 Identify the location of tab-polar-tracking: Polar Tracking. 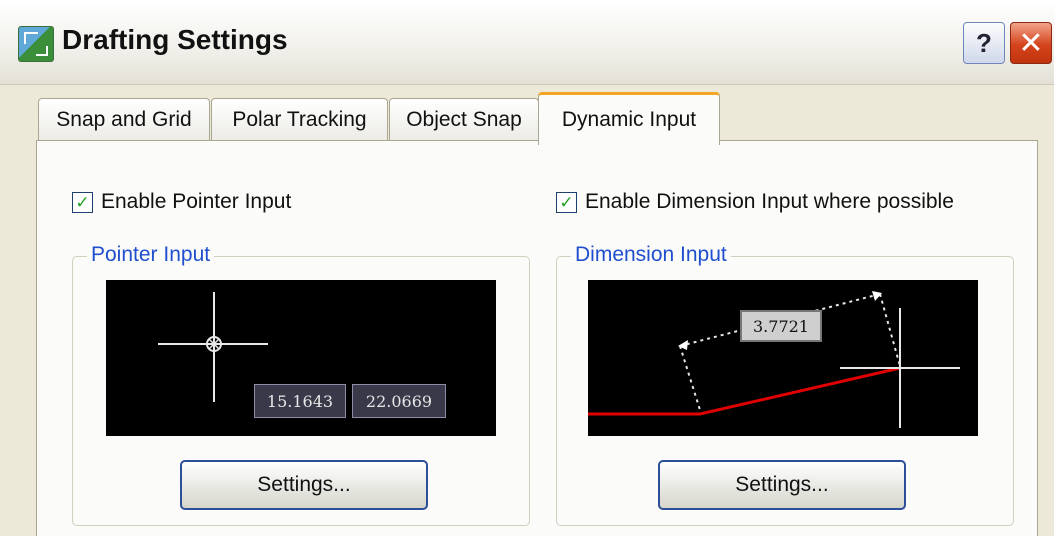
(299, 119).